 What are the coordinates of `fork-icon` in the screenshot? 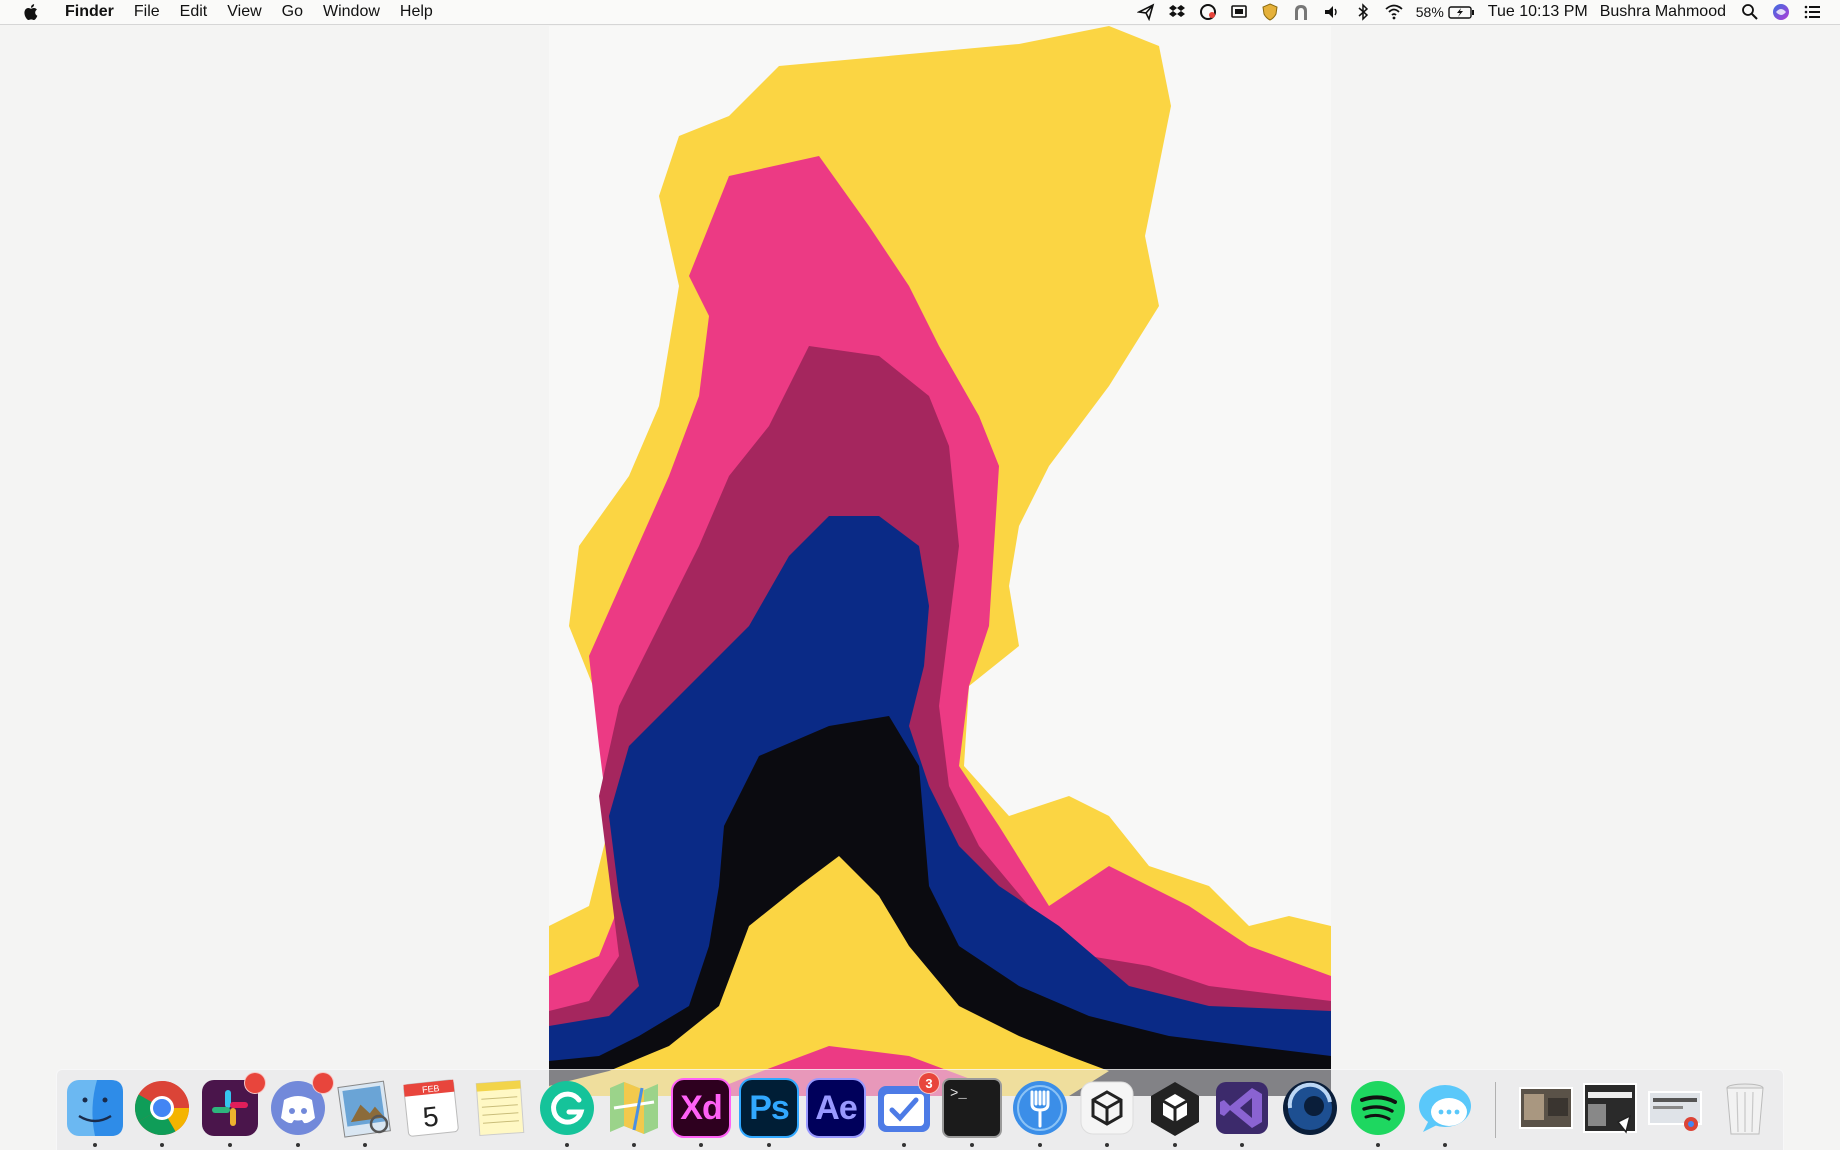 It's located at (1040, 1108).